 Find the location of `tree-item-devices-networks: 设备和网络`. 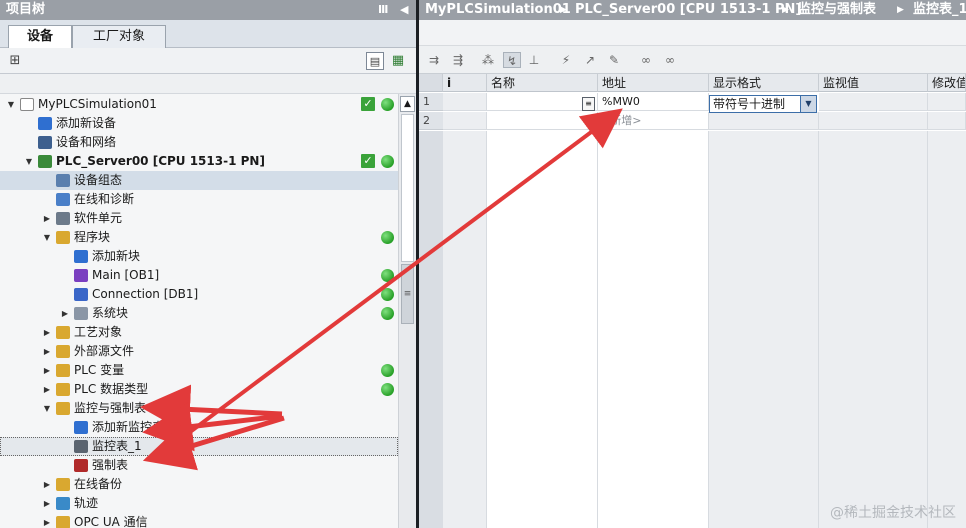

tree-item-devices-networks: 设备和网络 is located at coordinates (199, 142).